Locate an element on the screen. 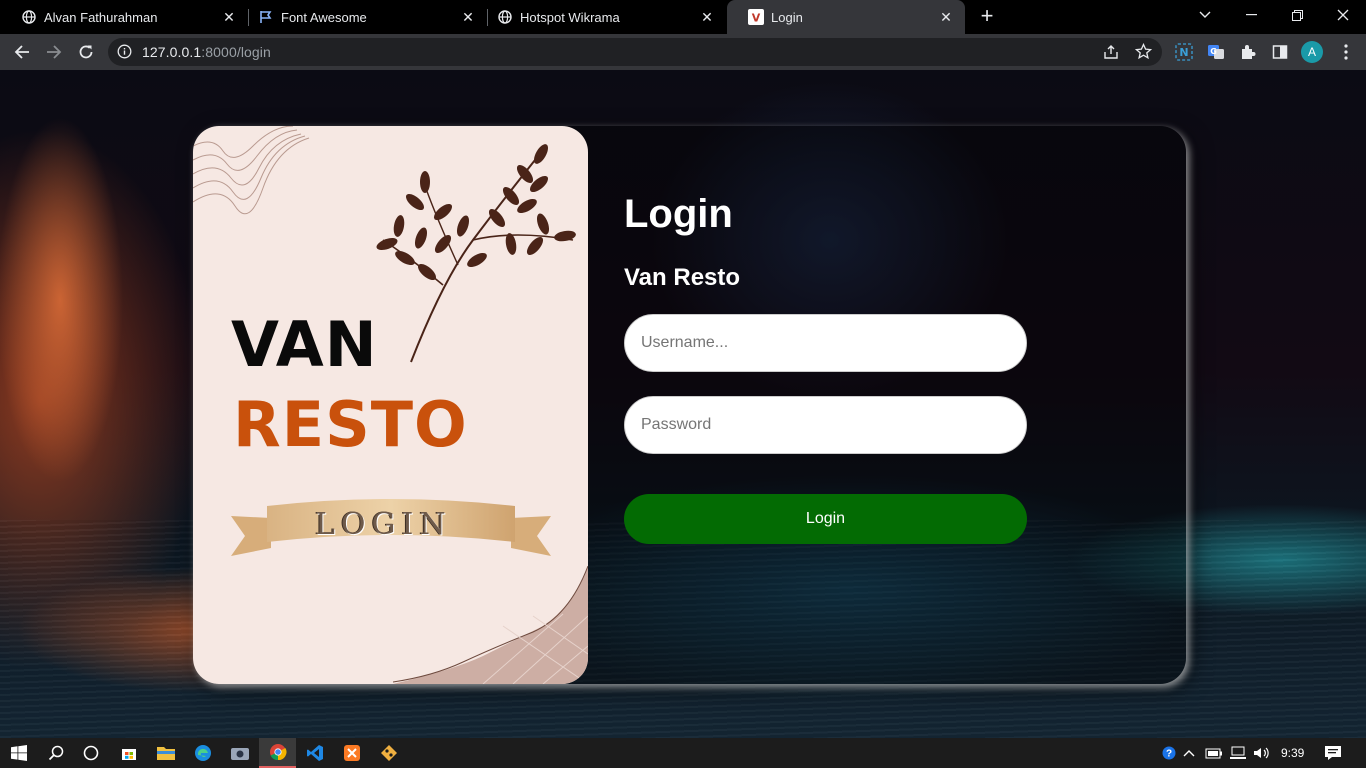 This screenshot has height=768, width=1366. tab-alvan: Alvan Fathurahman ✕ is located at coordinates (124, 17).